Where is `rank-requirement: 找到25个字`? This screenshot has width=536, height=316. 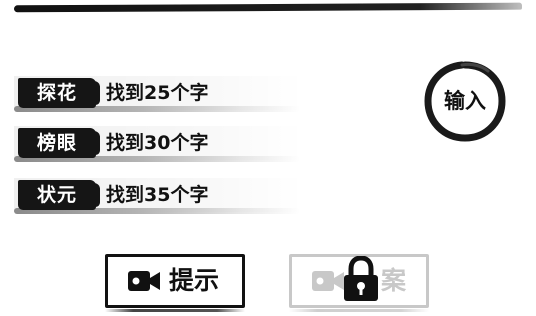 rank-requirement: 找到25个字 is located at coordinates (157, 93).